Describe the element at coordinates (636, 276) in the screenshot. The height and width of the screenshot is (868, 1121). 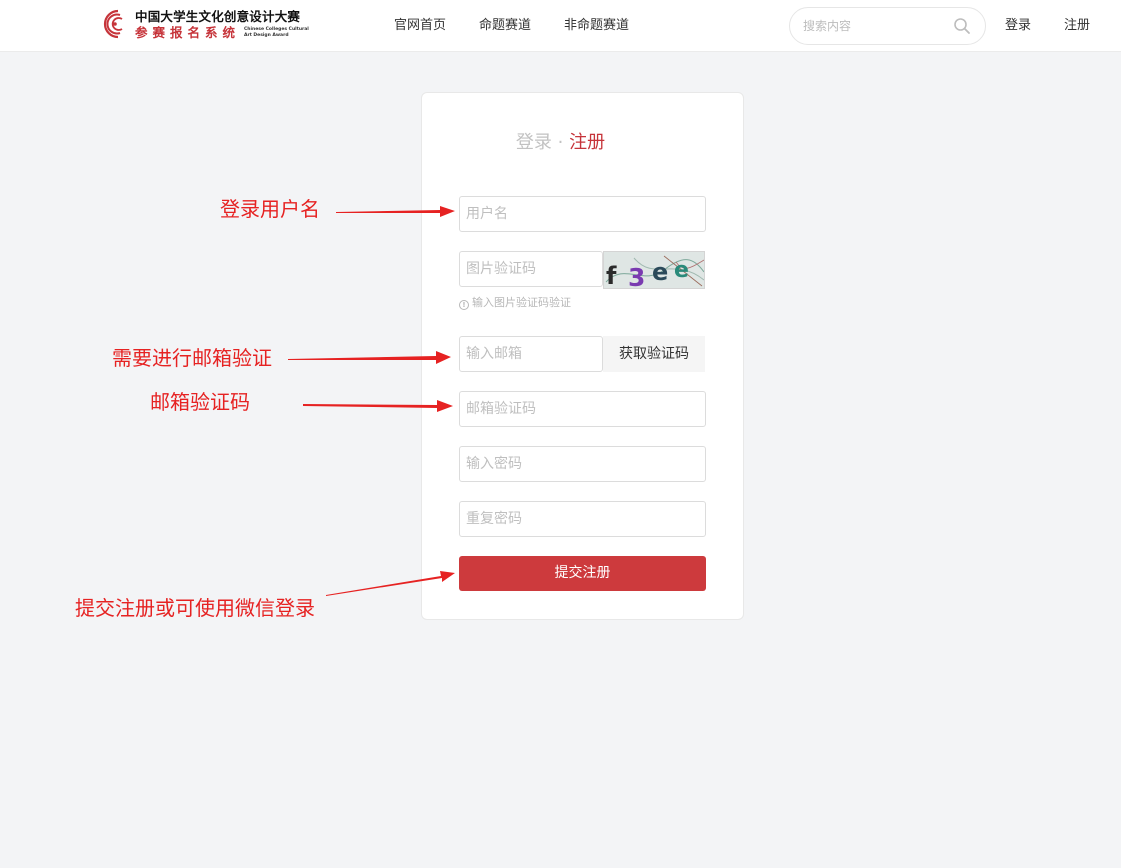
I see `captcha-char-2: 3` at that location.